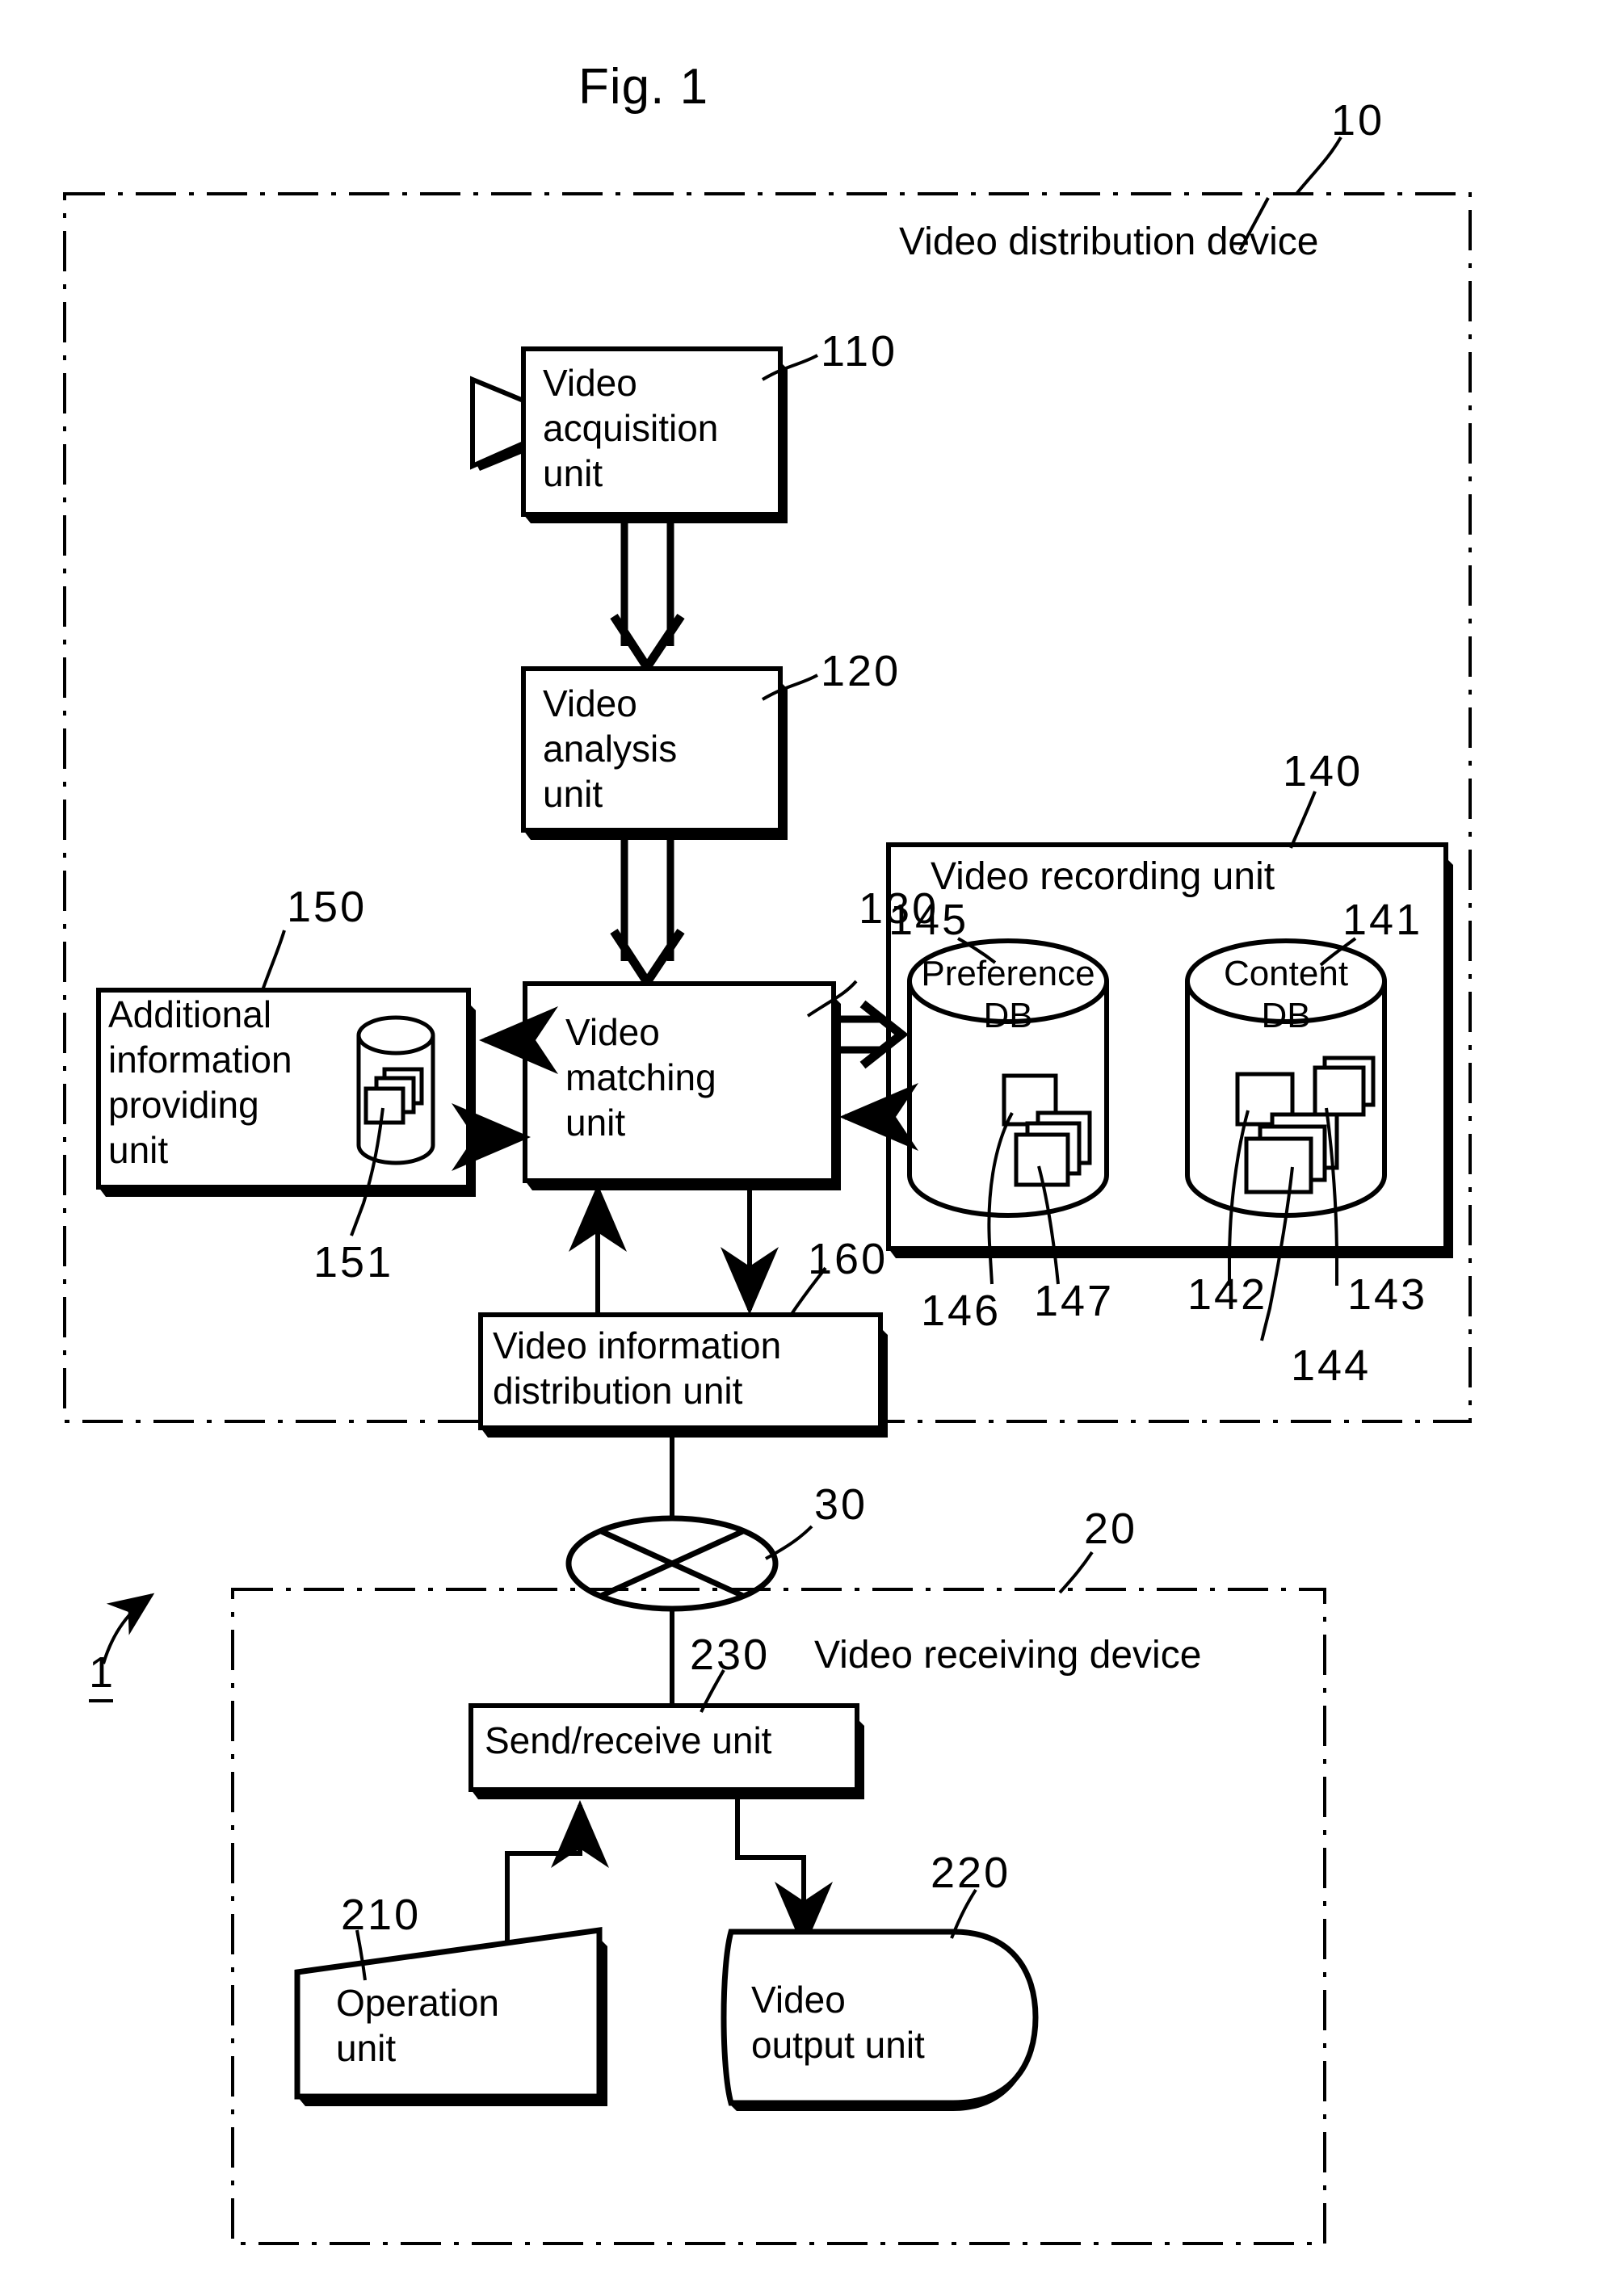 This screenshot has height=2296, width=1605. Describe the element at coordinates (848, 1259) in the screenshot. I see `ref-number-160: 160` at that location.